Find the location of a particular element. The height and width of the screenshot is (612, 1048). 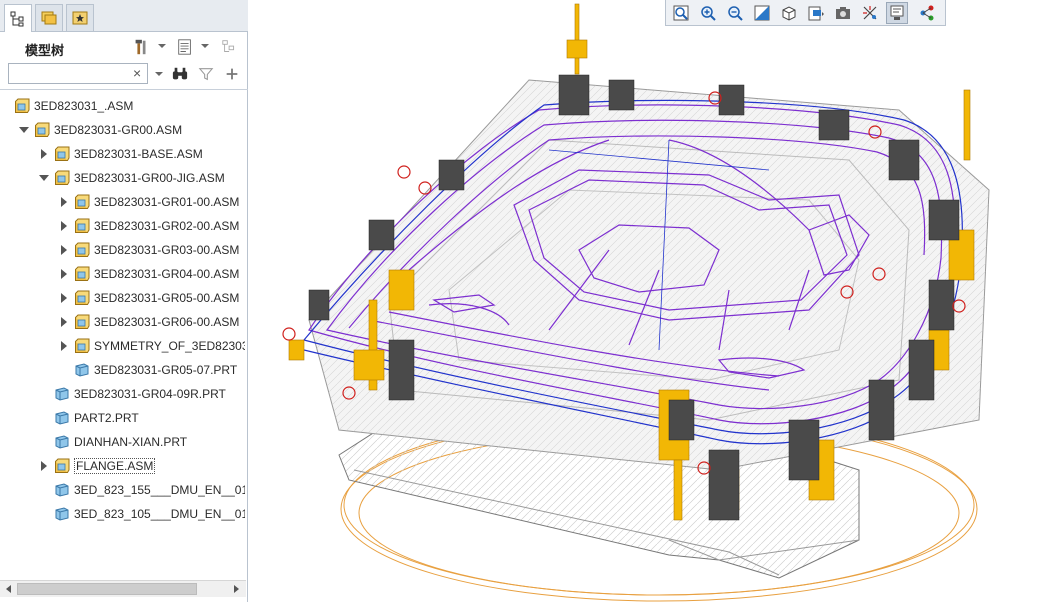

tree-node-label: DIANHAN-XIAN.PRT is located at coordinates (131, 442).